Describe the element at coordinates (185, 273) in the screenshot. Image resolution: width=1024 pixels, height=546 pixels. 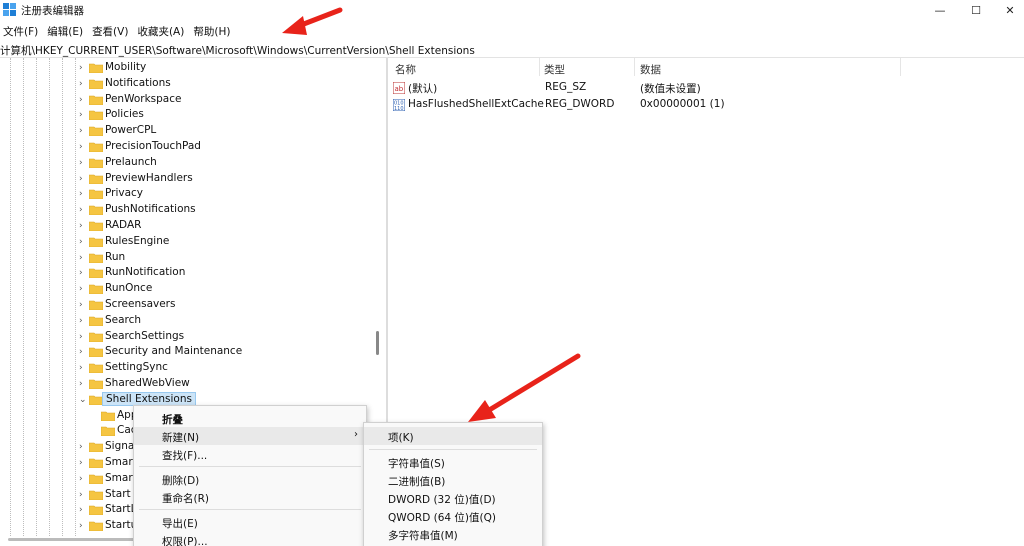
I see `tree-item: › RunNotification` at that location.